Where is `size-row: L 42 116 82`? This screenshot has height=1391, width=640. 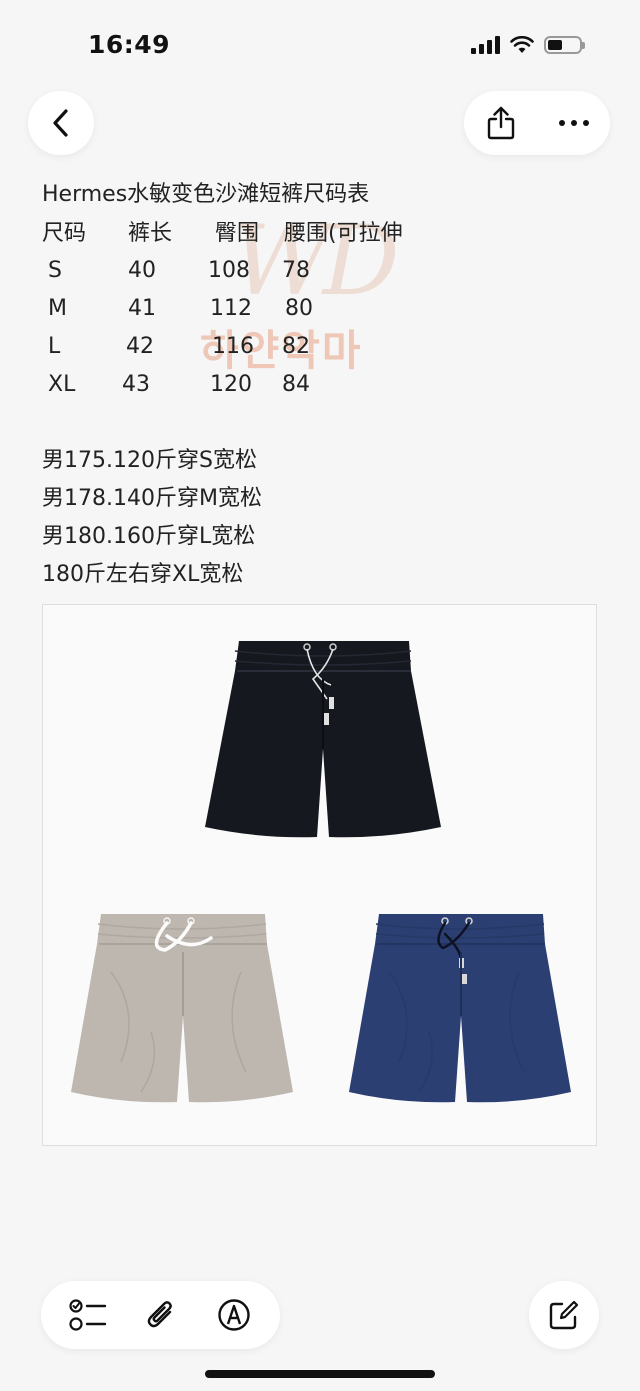 size-row: L 42 116 82 is located at coordinates (320, 347).